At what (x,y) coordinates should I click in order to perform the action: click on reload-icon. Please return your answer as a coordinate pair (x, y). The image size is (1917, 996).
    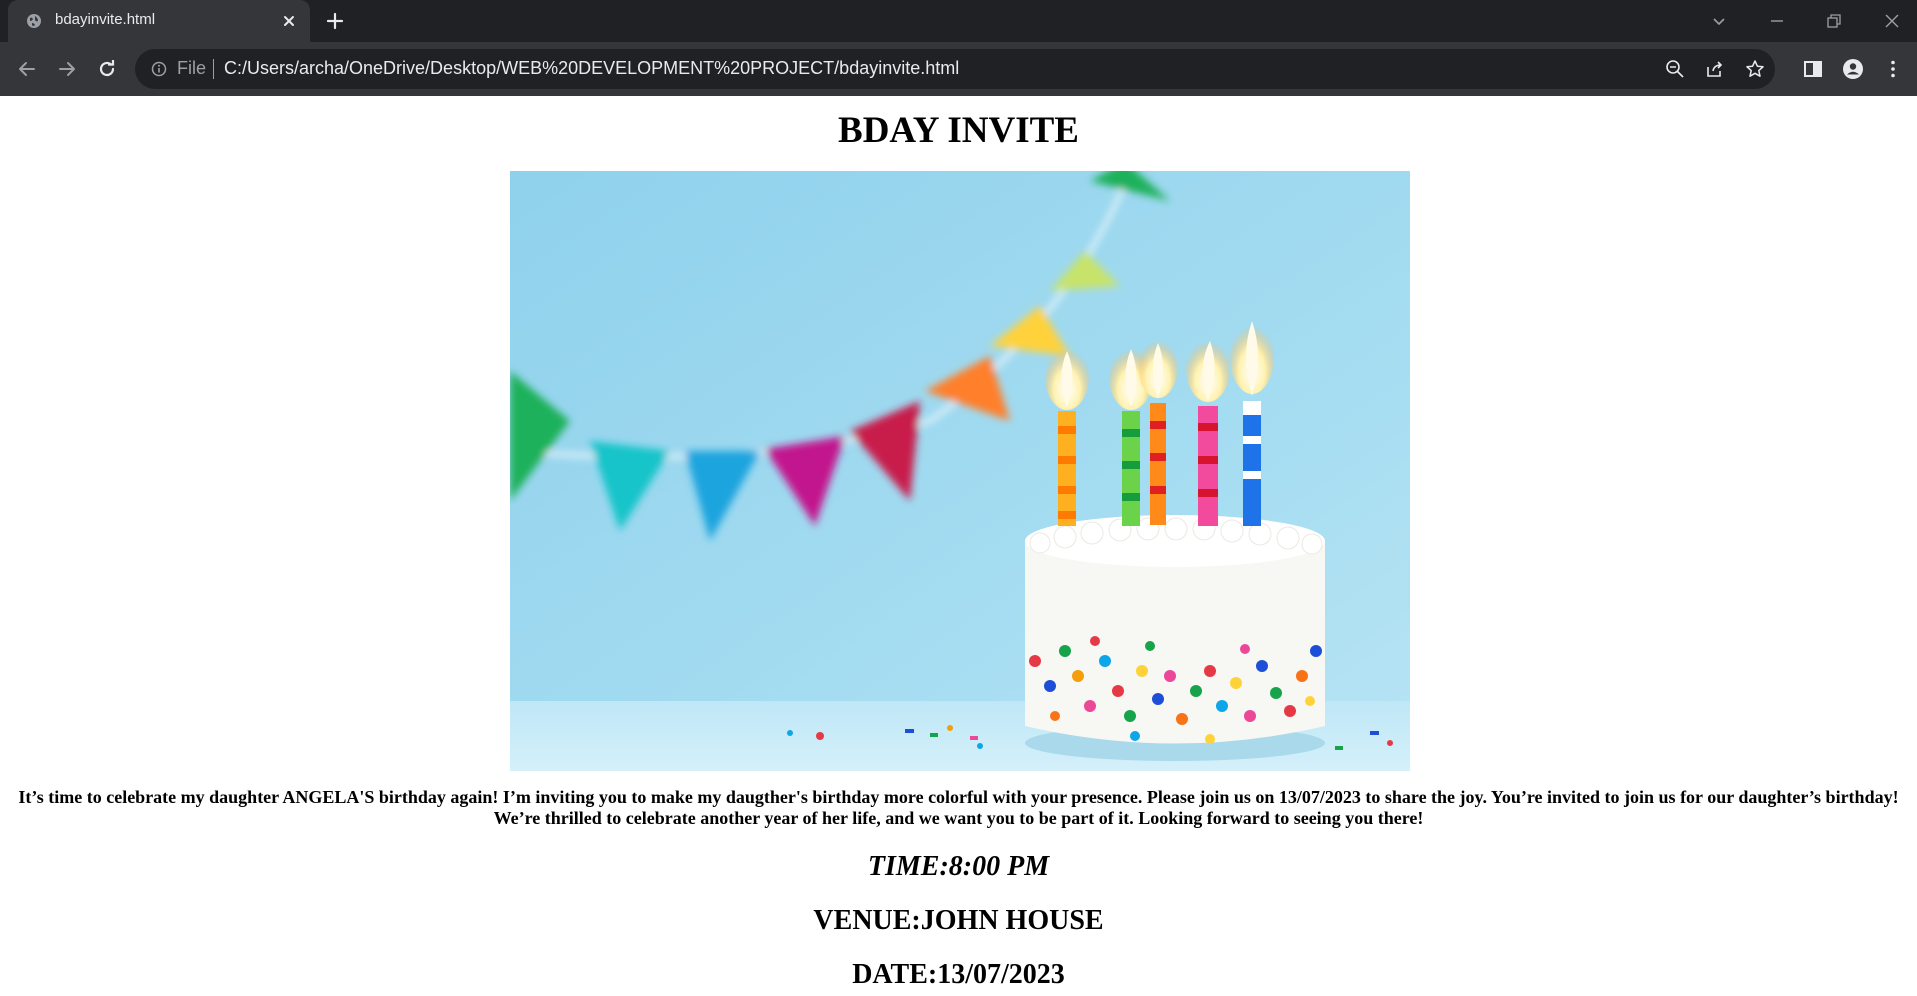
    Looking at the image, I should click on (107, 69).